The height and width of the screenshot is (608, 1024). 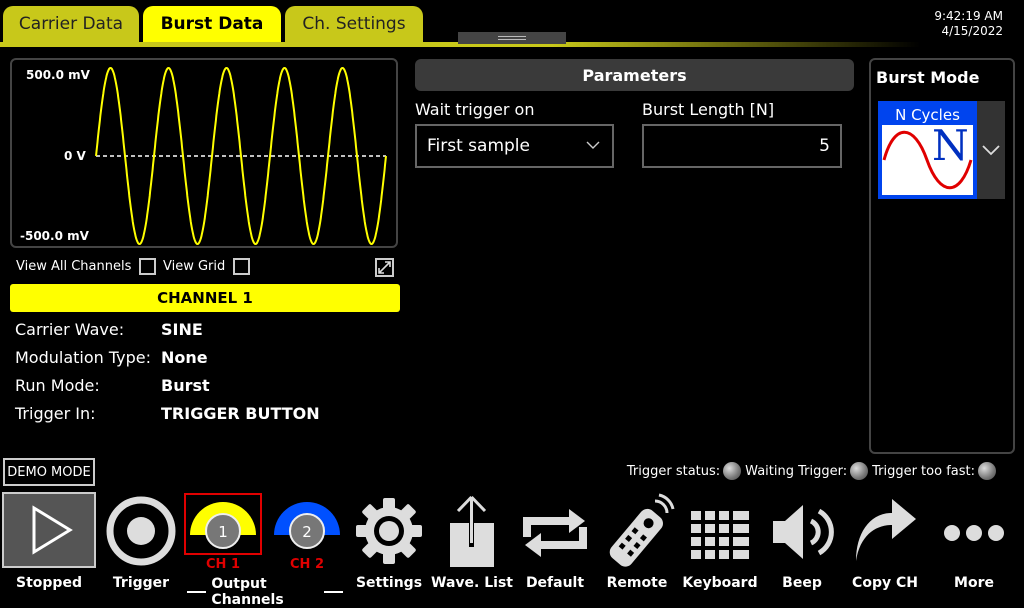 I want to click on wait-trigger-value: First sample, so click(x=478, y=146).